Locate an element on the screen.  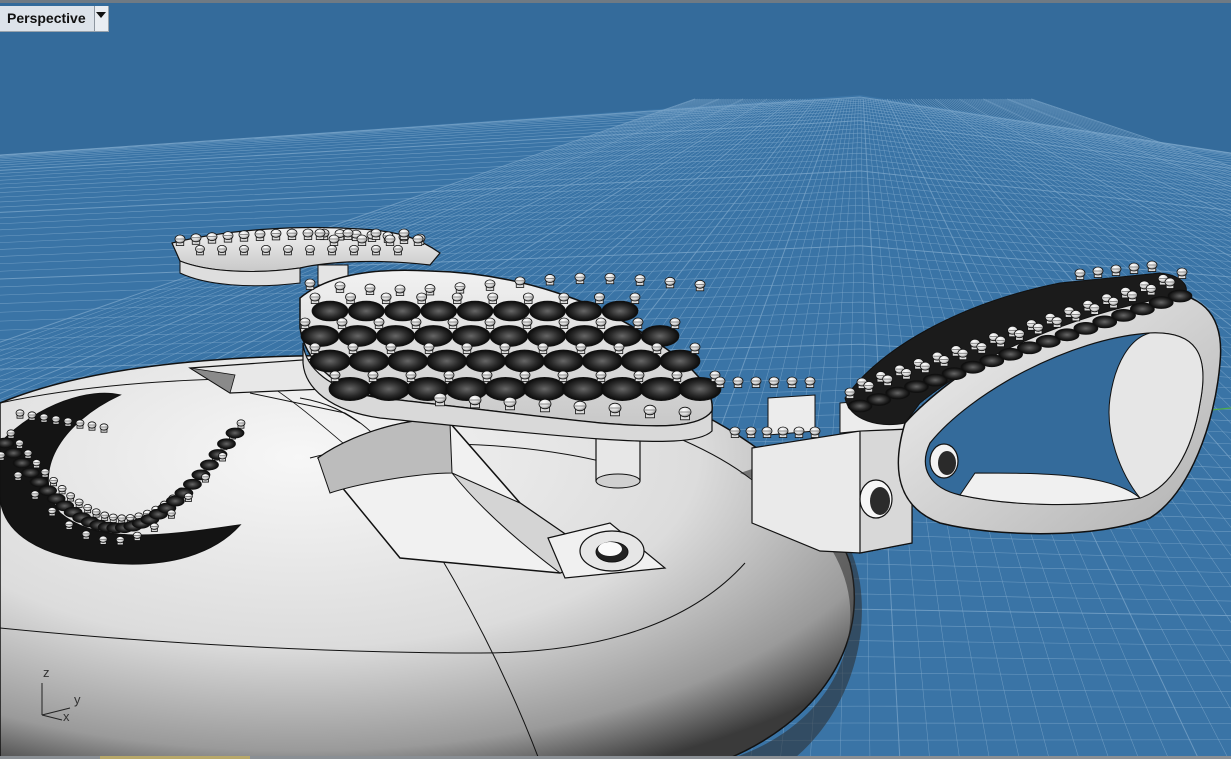
axes-widget: z y x is located at coordinates (65, 698).